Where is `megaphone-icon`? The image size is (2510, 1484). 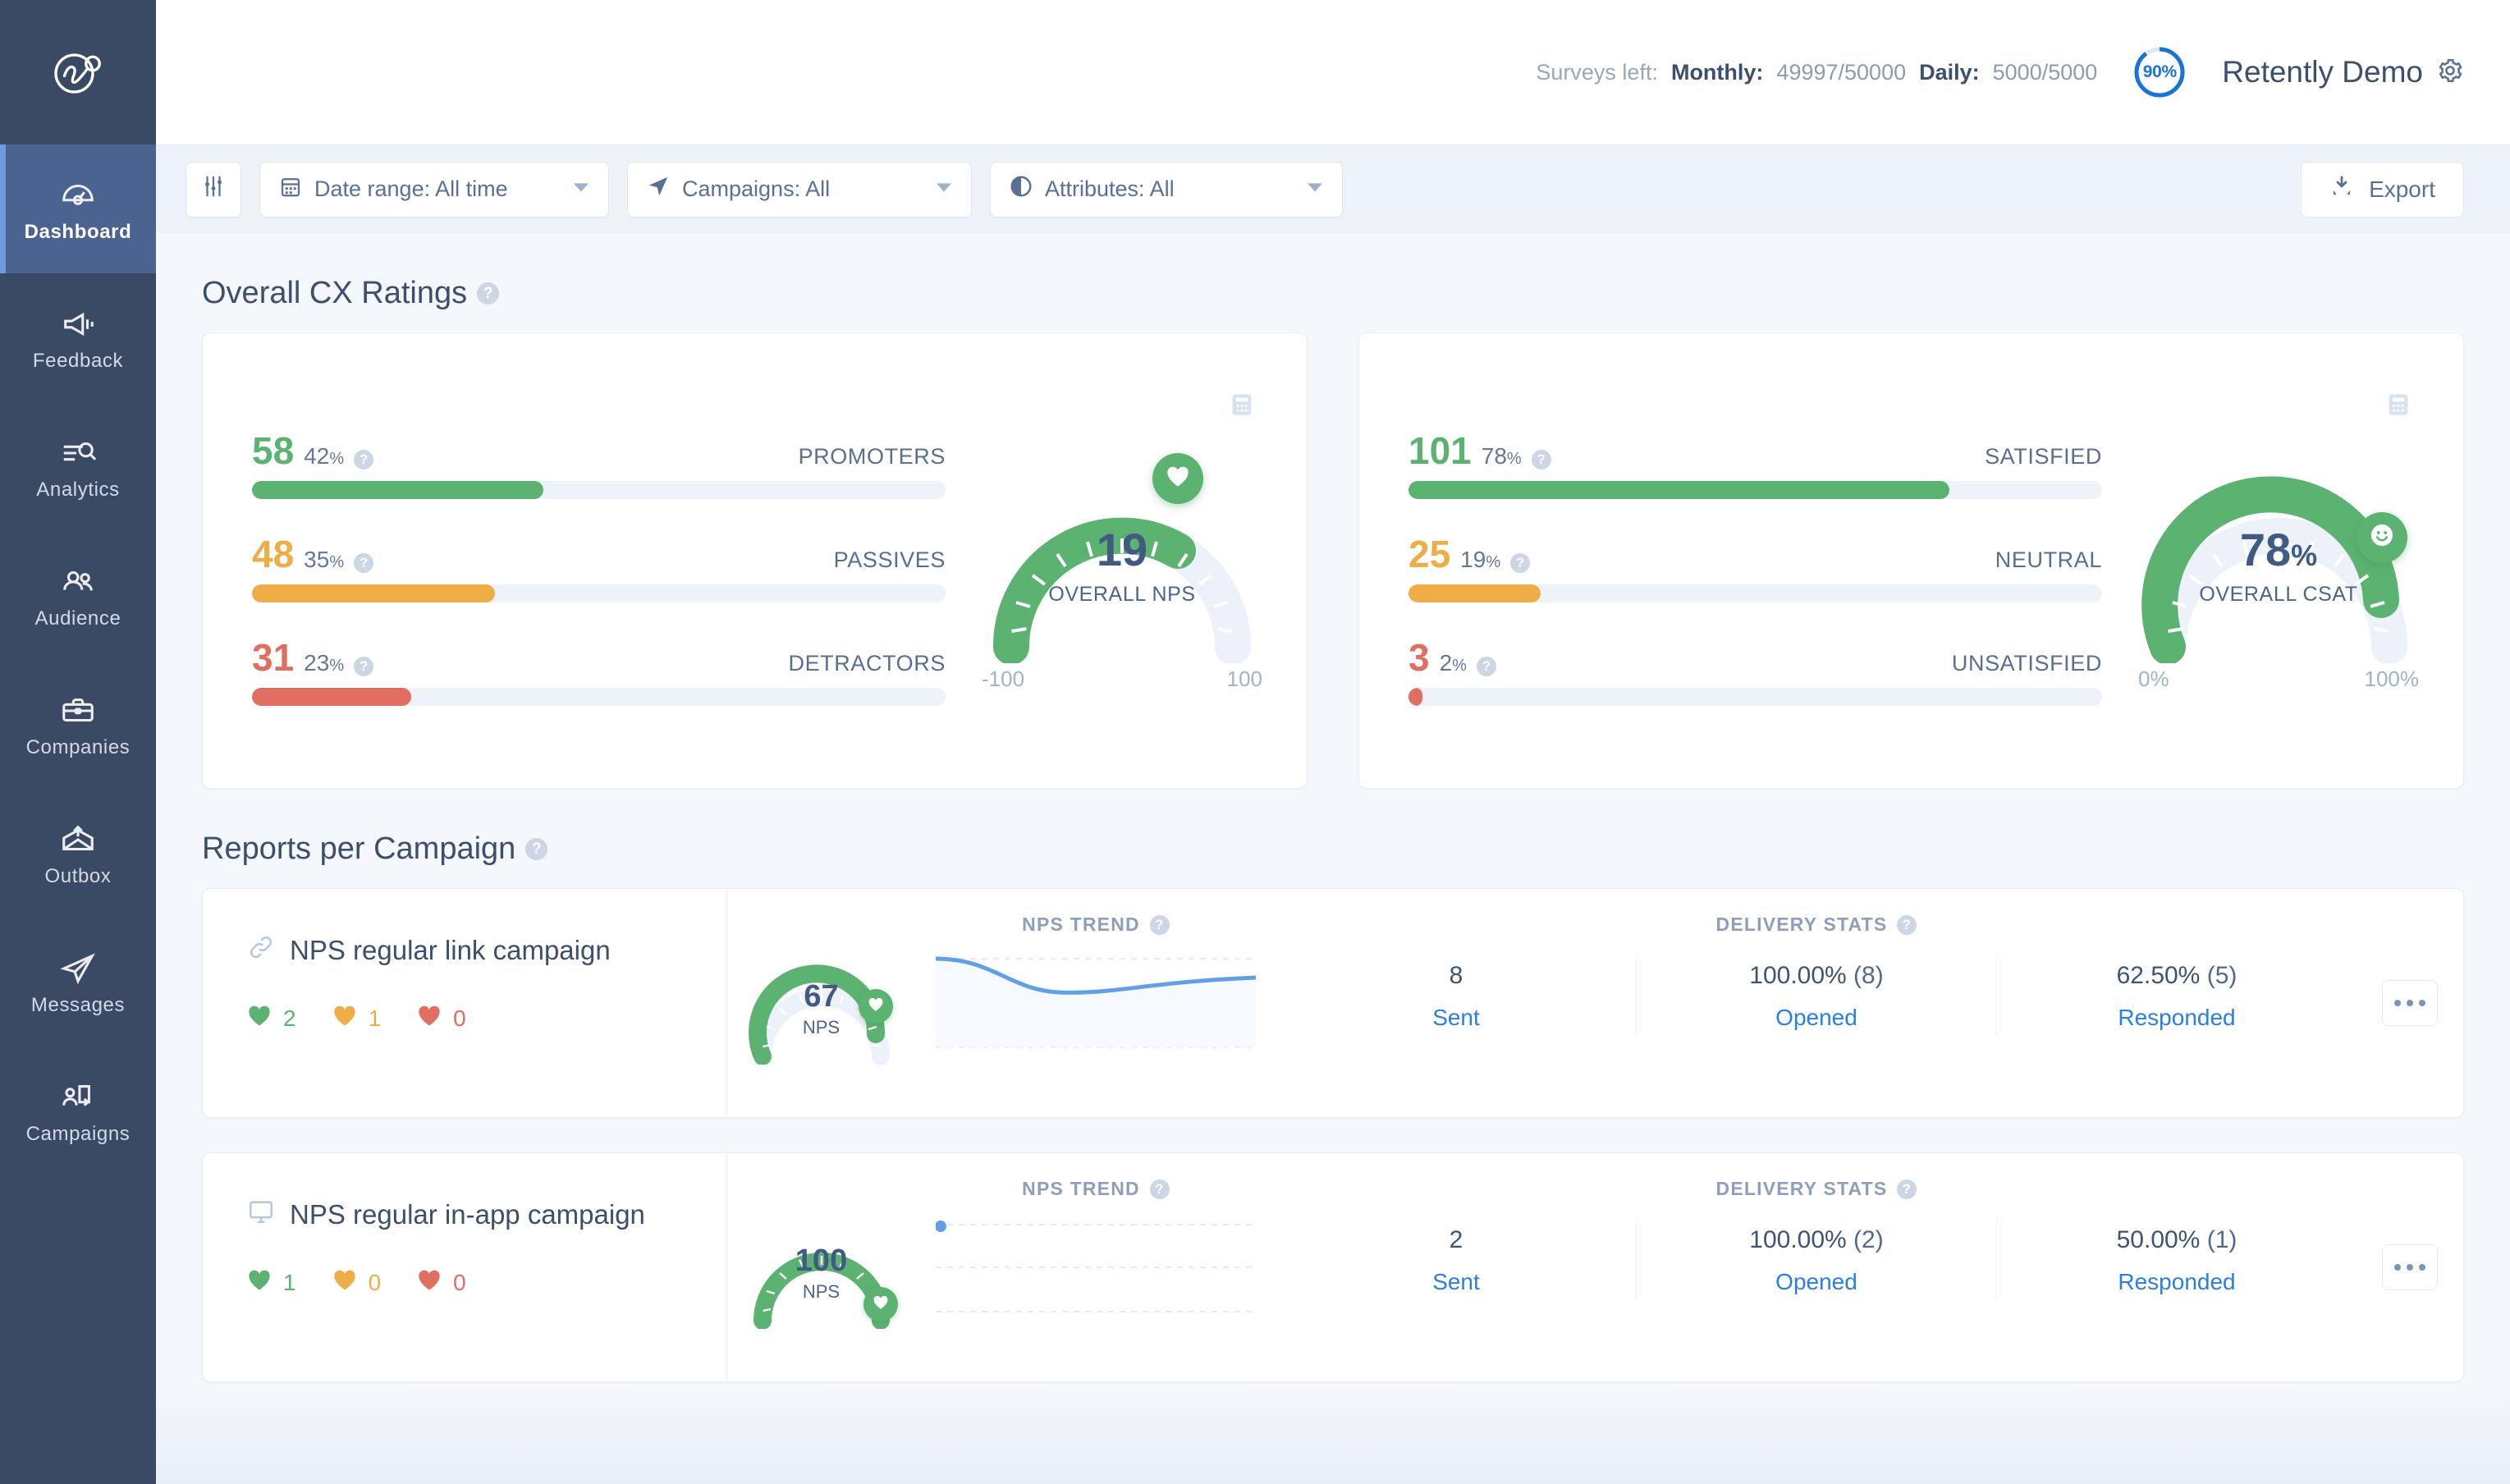
megaphone-icon is located at coordinates (78, 324).